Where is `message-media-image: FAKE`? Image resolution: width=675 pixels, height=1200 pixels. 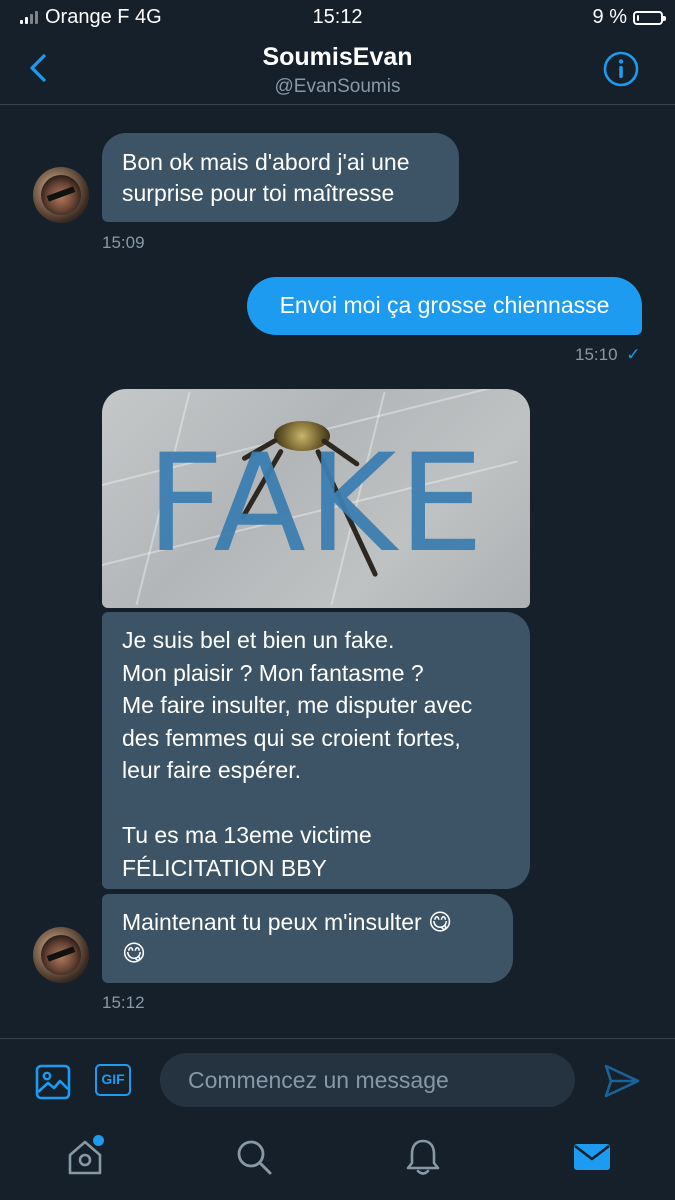 message-media-image: FAKE is located at coordinates (316, 498).